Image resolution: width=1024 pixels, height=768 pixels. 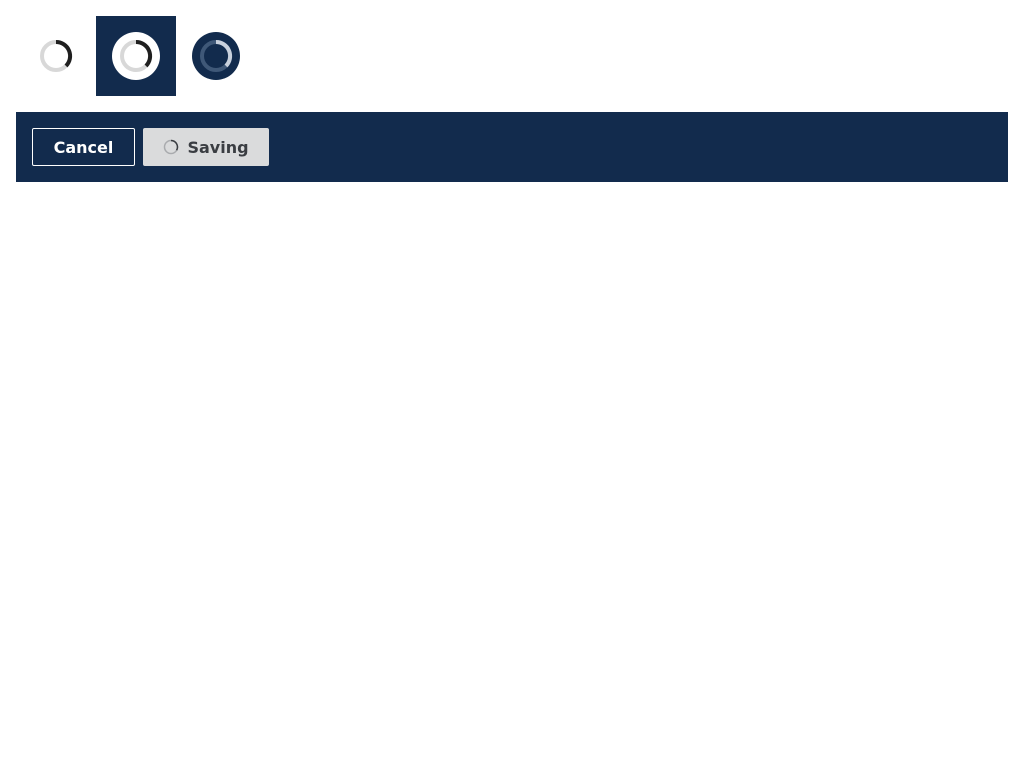 I want to click on spinner-cell-on-dark, so click(x=136, y=56).